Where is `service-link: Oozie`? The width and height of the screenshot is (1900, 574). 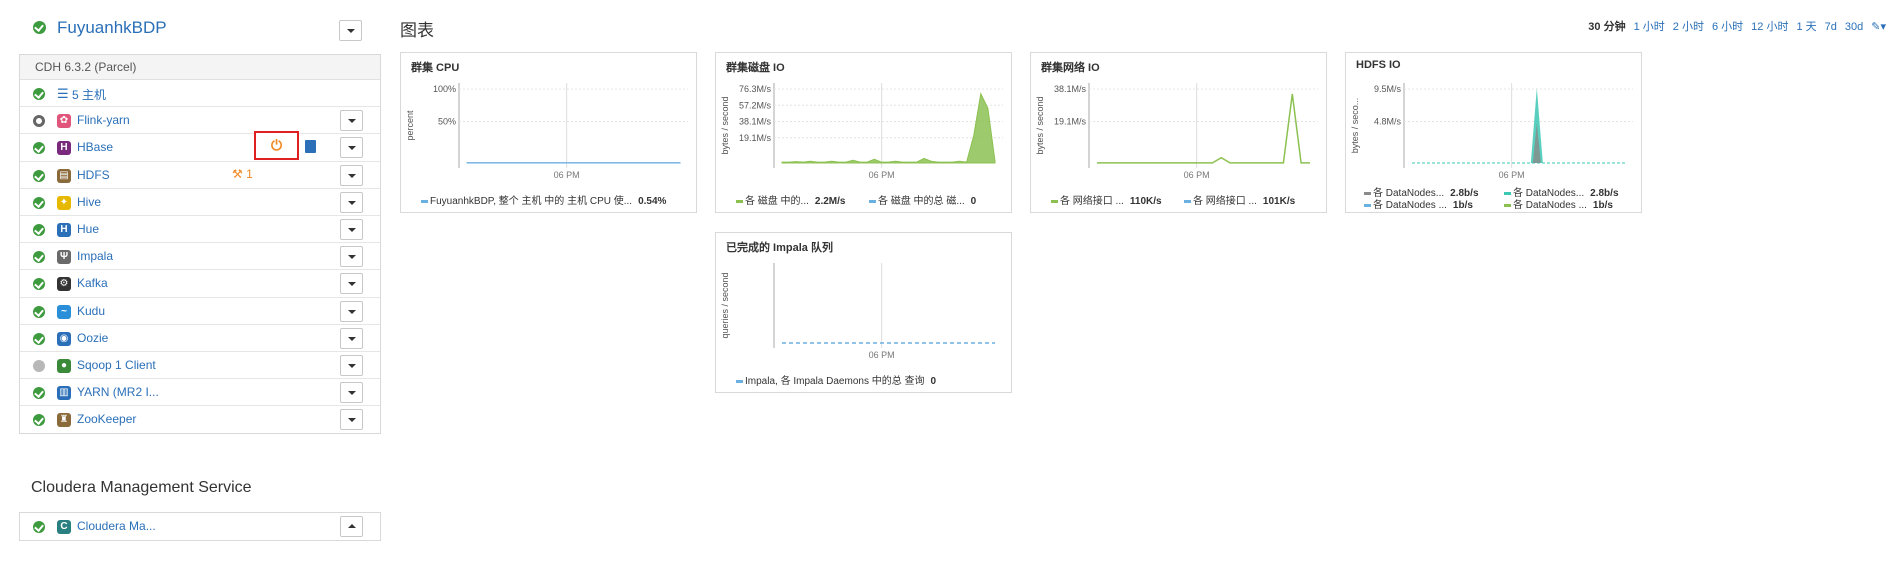
service-link: Oozie is located at coordinates (92, 338).